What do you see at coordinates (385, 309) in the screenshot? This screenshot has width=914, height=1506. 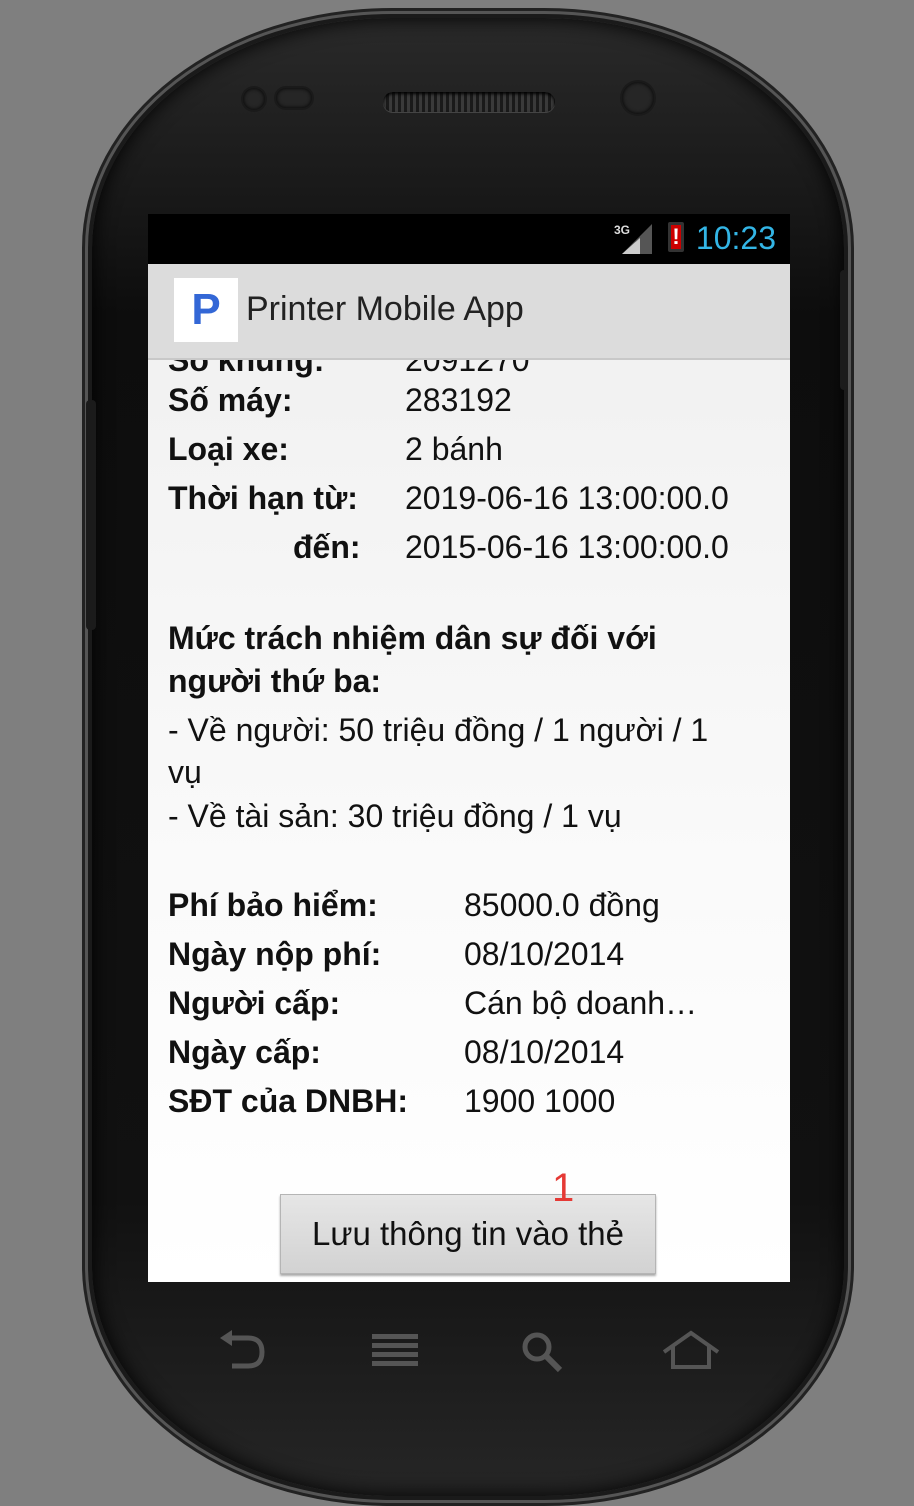 I see `app-title: Printer Mobile App` at bounding box center [385, 309].